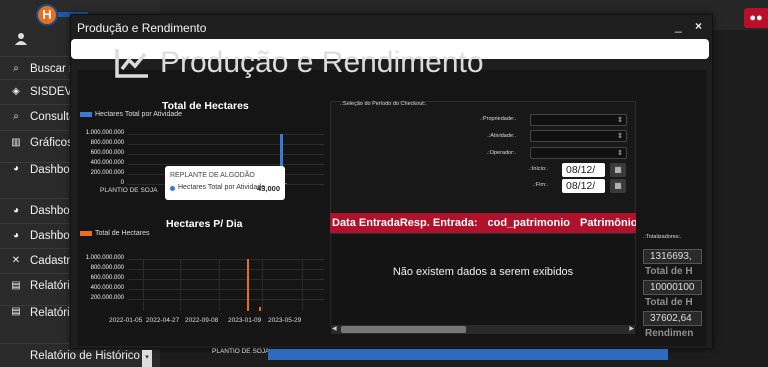  Describe the element at coordinates (672, 287) in the screenshot. I see `total-field-2: 10000100` at that location.